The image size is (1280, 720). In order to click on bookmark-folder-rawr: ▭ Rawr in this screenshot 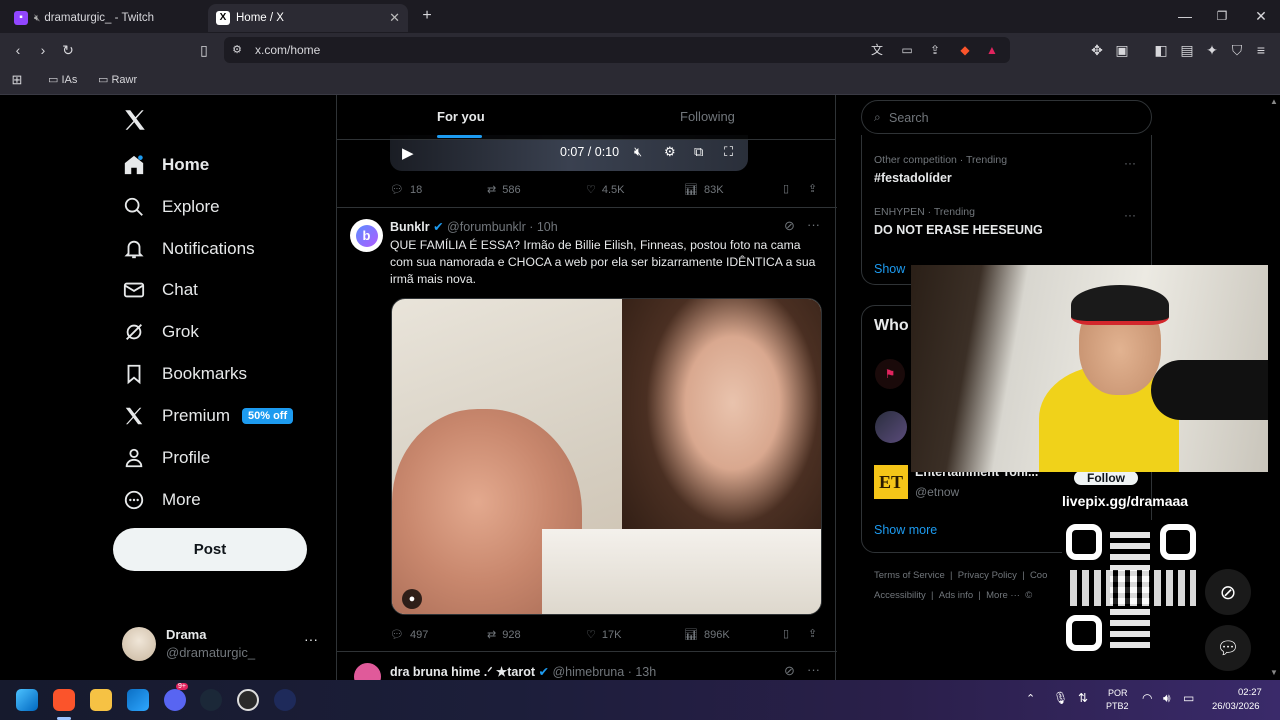, I will do `click(117, 79)`.